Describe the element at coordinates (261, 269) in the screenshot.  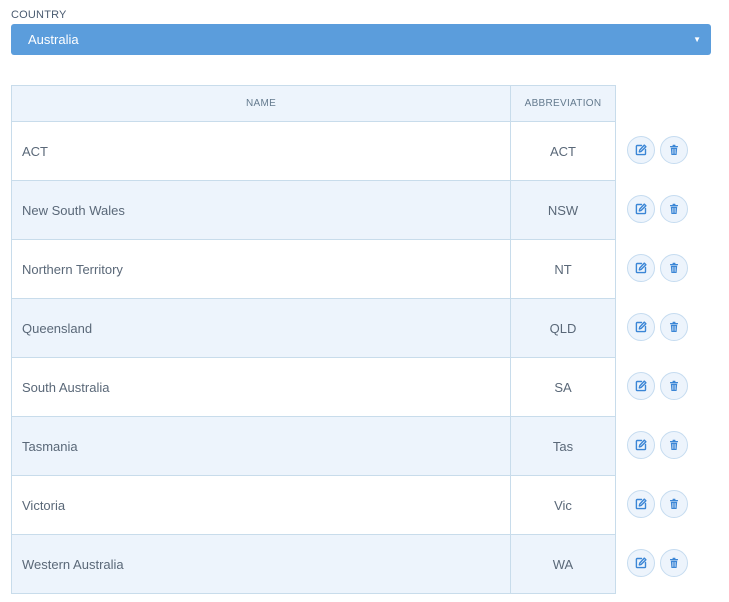
I see `state-name-cell: Northern Territory` at that location.